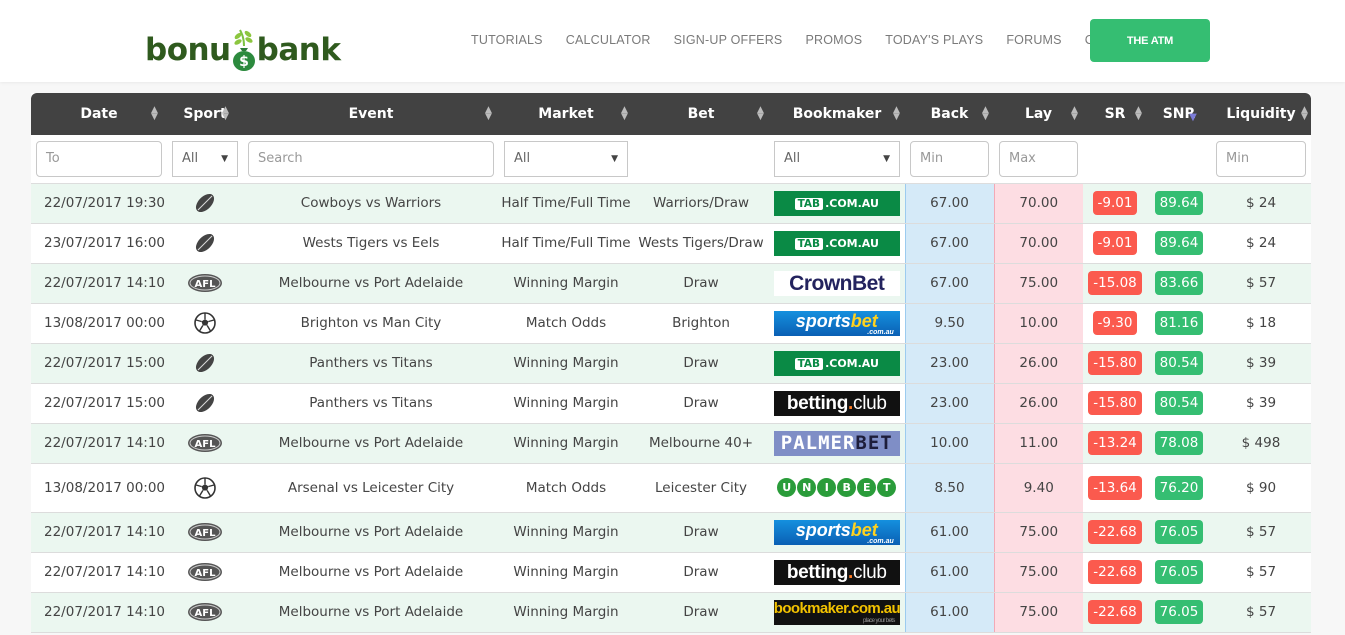  What do you see at coordinates (886, 158) in the screenshot?
I see `chevron-down-icon: ▼` at bounding box center [886, 158].